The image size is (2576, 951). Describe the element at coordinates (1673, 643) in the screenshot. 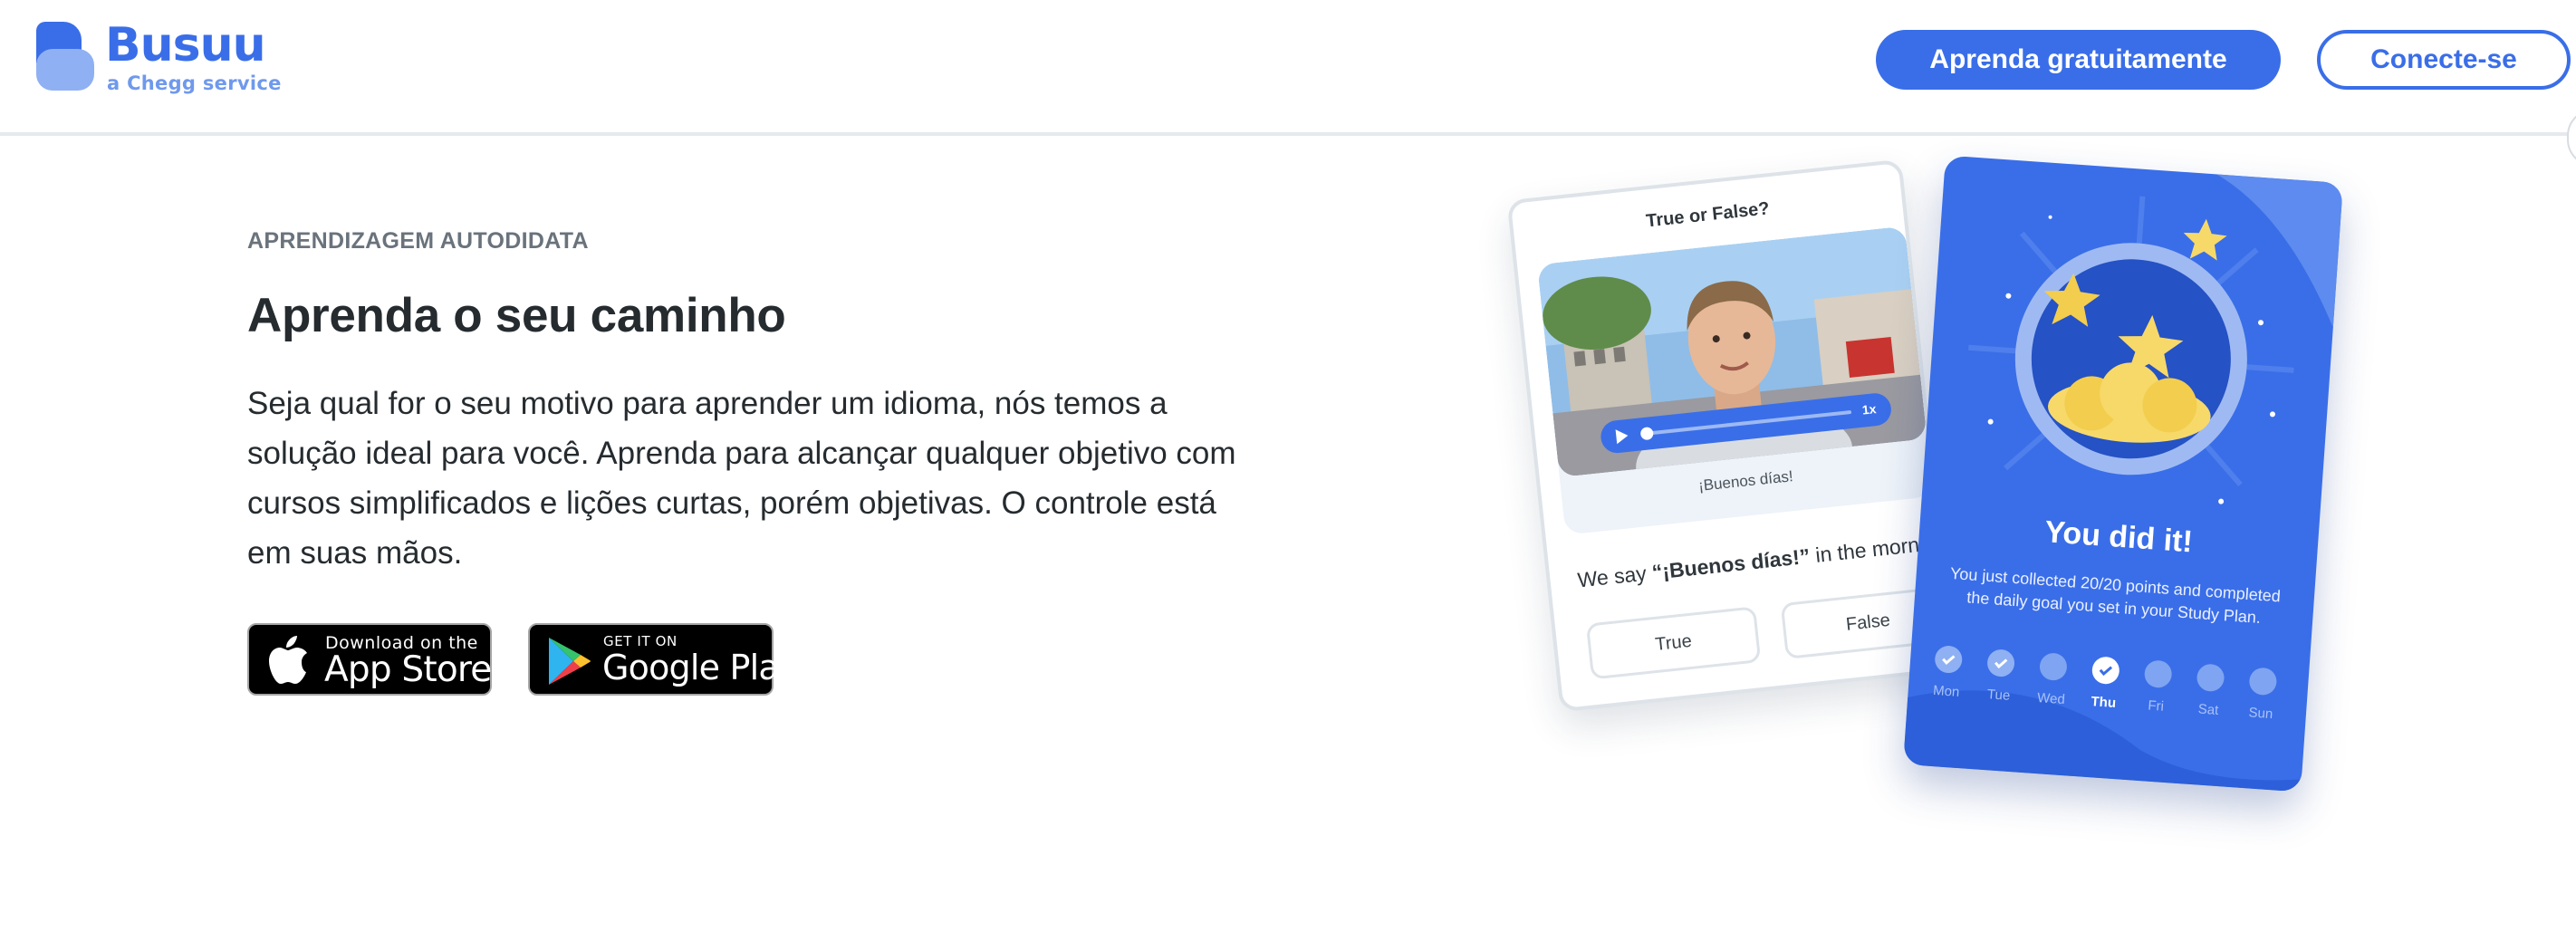

I see `option-true-button: True` at that location.